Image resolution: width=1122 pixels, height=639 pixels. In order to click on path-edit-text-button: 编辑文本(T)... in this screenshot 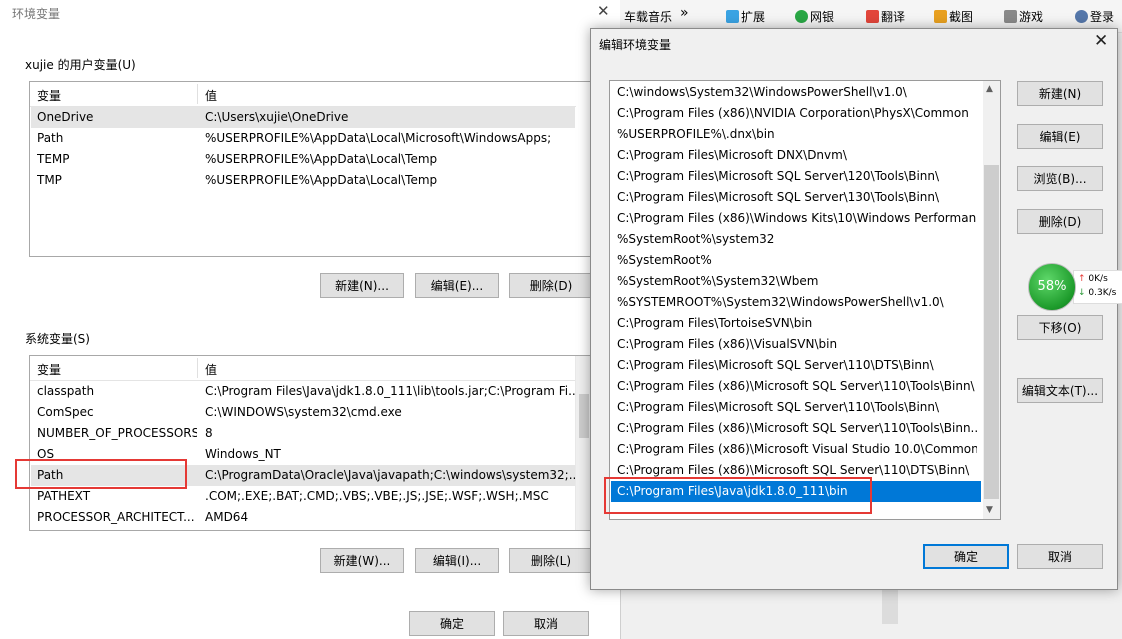, I will do `click(1060, 390)`.